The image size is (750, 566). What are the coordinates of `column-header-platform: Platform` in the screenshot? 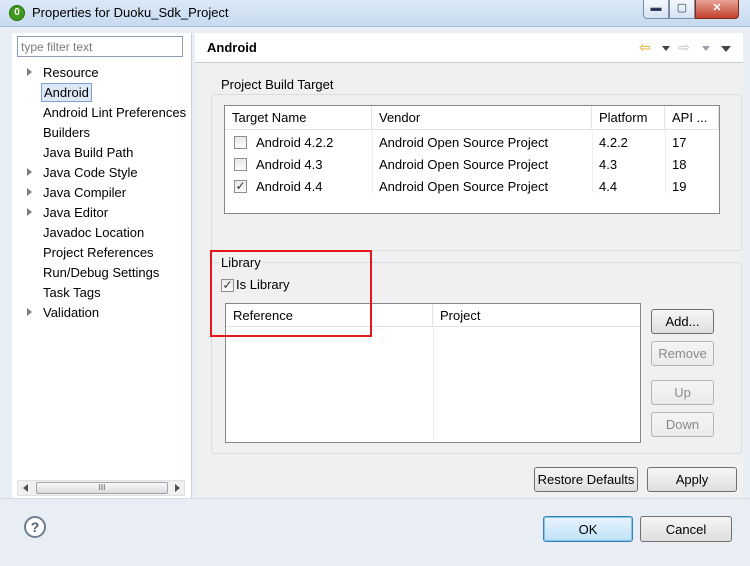 It's located at (628, 118).